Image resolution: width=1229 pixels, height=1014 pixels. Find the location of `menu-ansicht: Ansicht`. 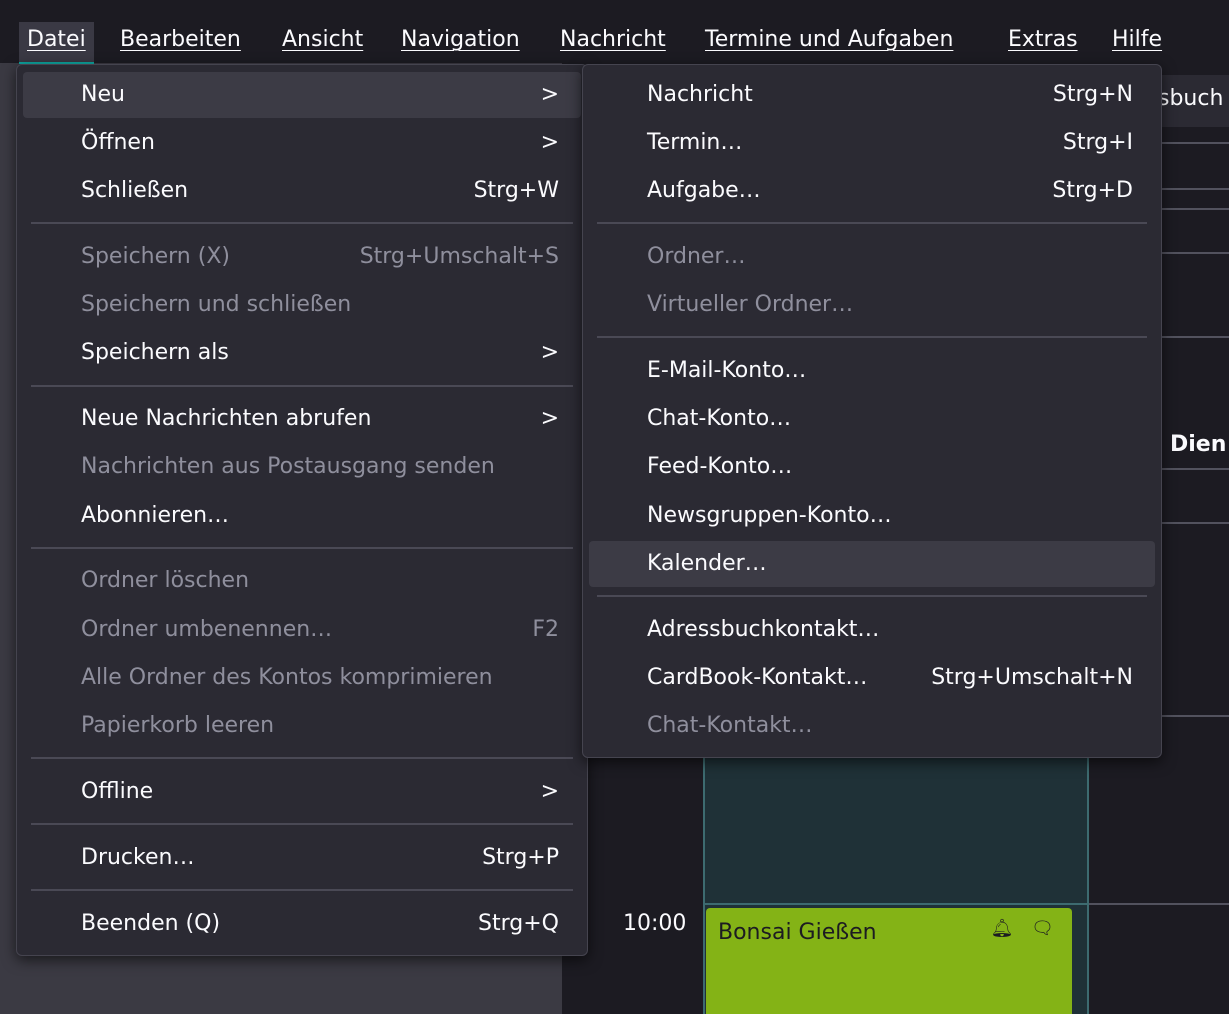

menu-ansicht: Ansicht is located at coordinates (322, 42).